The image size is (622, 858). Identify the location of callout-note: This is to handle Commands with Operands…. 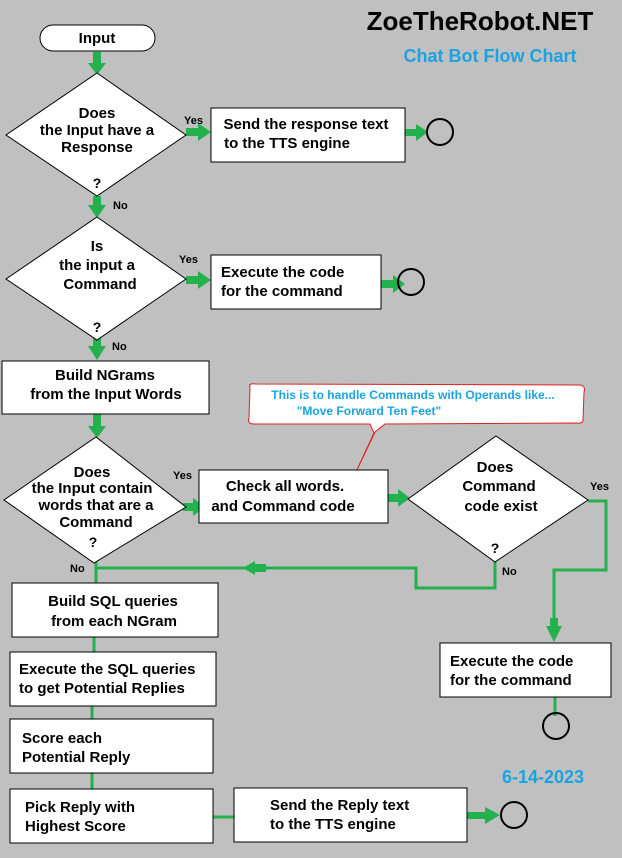
(416, 429).